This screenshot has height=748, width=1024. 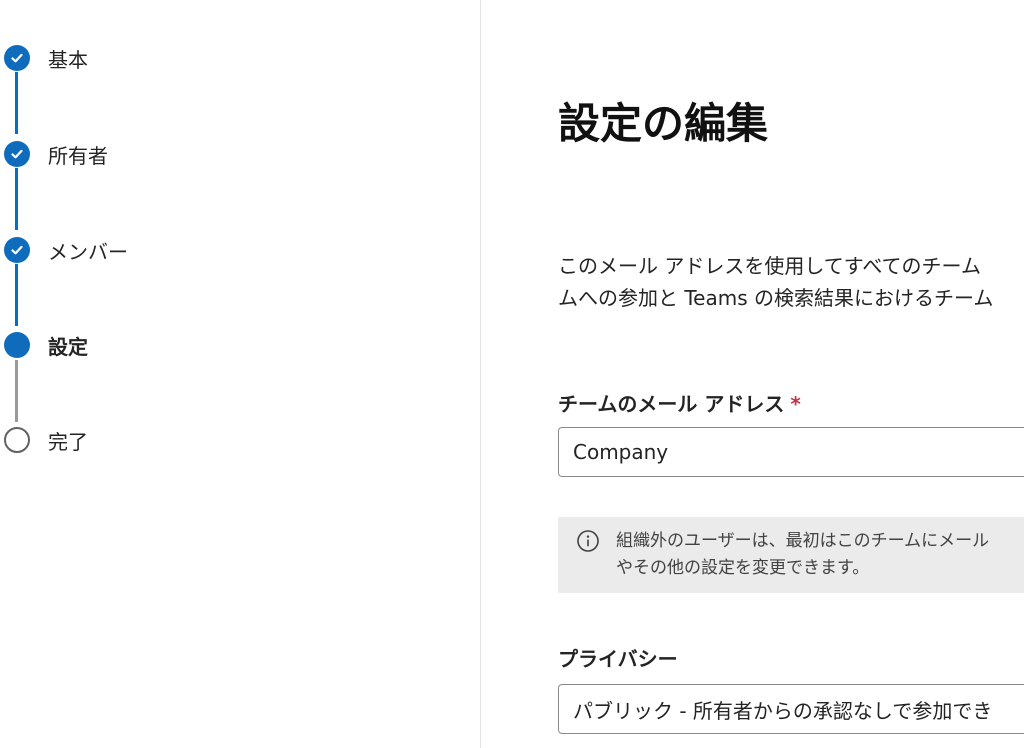 I want to click on info-line: やその他の設定を変更できます。, so click(x=743, y=568).